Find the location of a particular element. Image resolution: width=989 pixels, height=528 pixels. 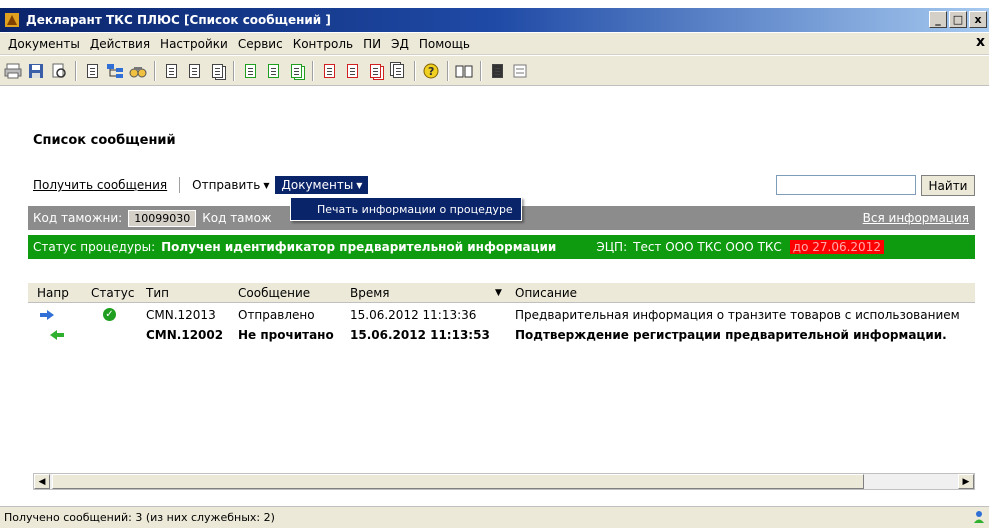

column-header-status: Статус is located at coordinates (112, 293).